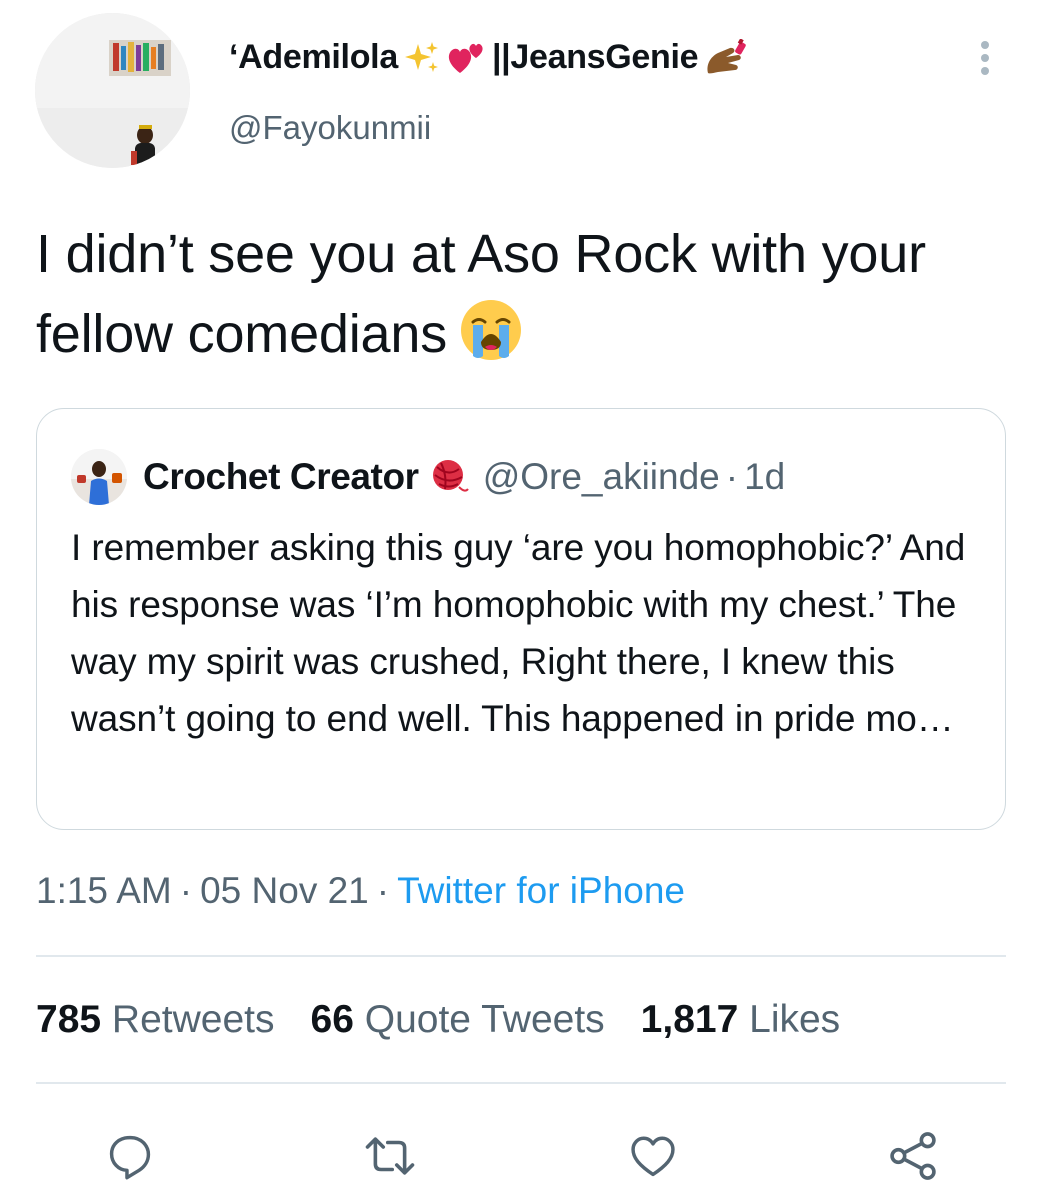 The height and width of the screenshot is (1200, 1042). What do you see at coordinates (99, 477) in the screenshot?
I see `quote-author-avatar` at bounding box center [99, 477].